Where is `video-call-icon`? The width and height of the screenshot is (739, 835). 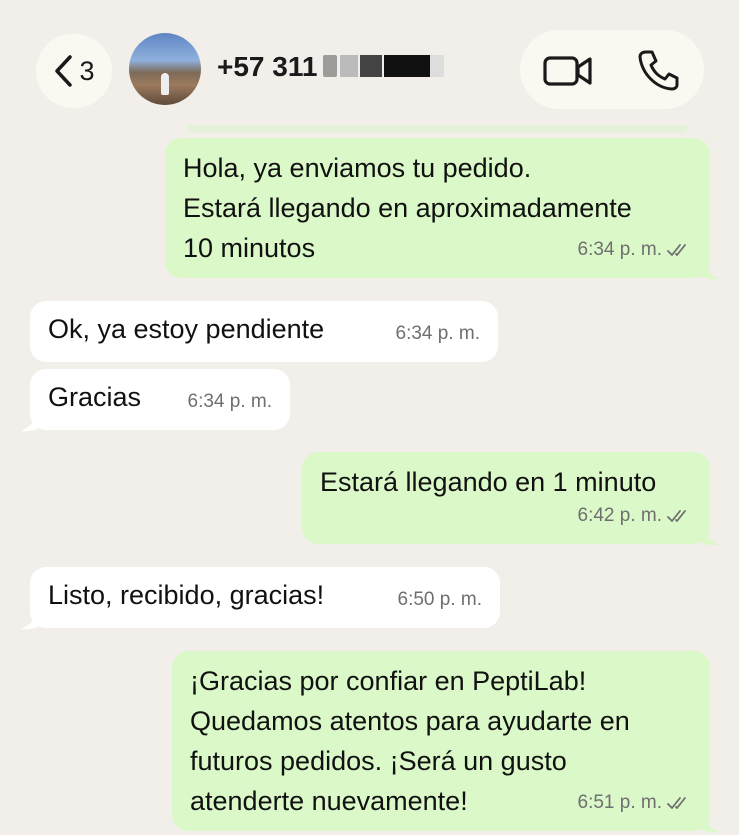
video-call-icon is located at coordinates (568, 70).